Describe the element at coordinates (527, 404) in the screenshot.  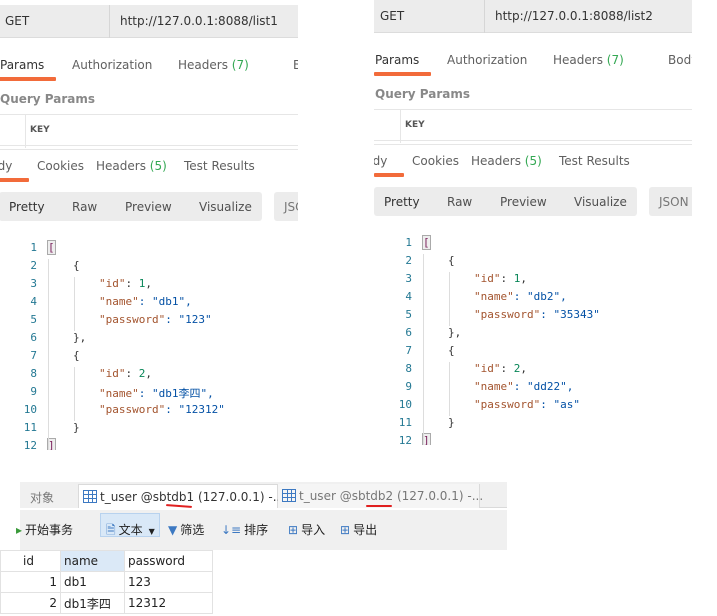
I see `code-text: "password": "as"` at that location.